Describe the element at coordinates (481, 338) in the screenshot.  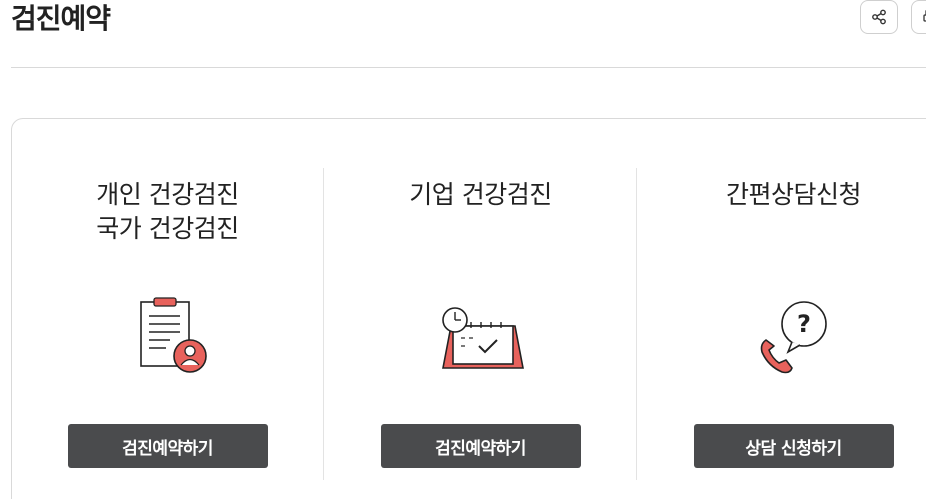
I see `desk-calendar-clock-icon` at that location.